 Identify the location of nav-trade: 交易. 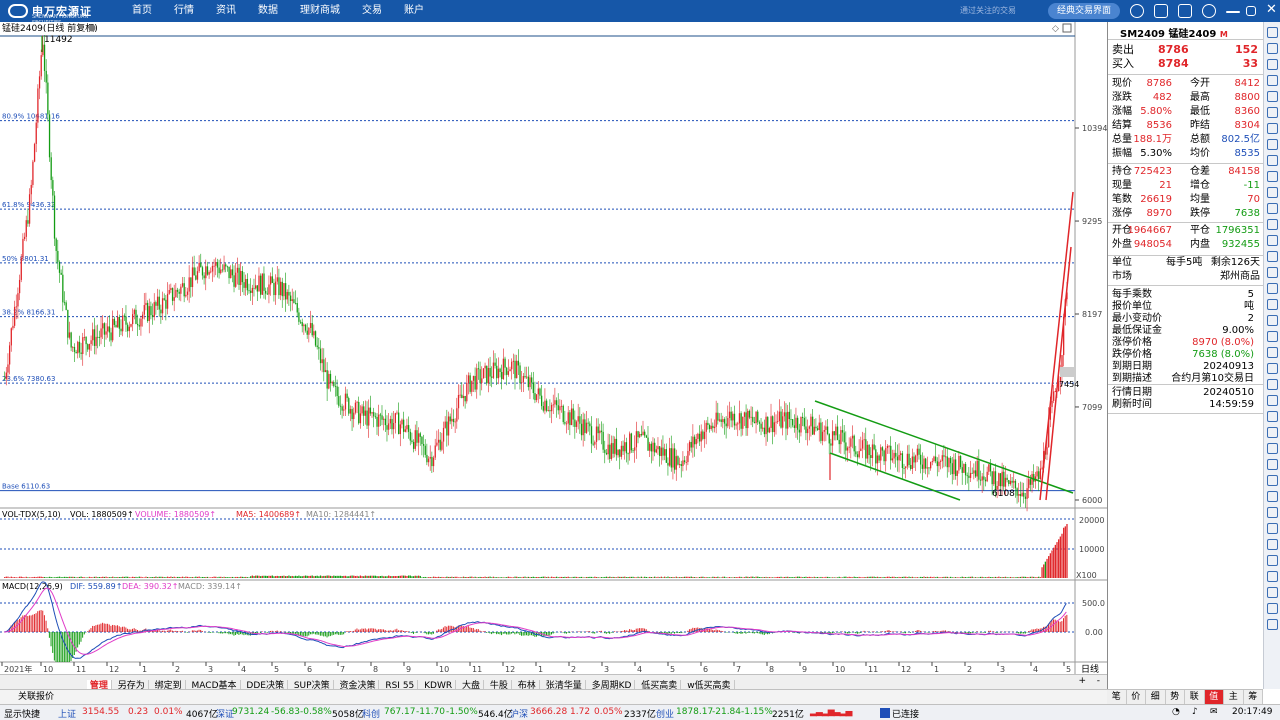
(372, 11).